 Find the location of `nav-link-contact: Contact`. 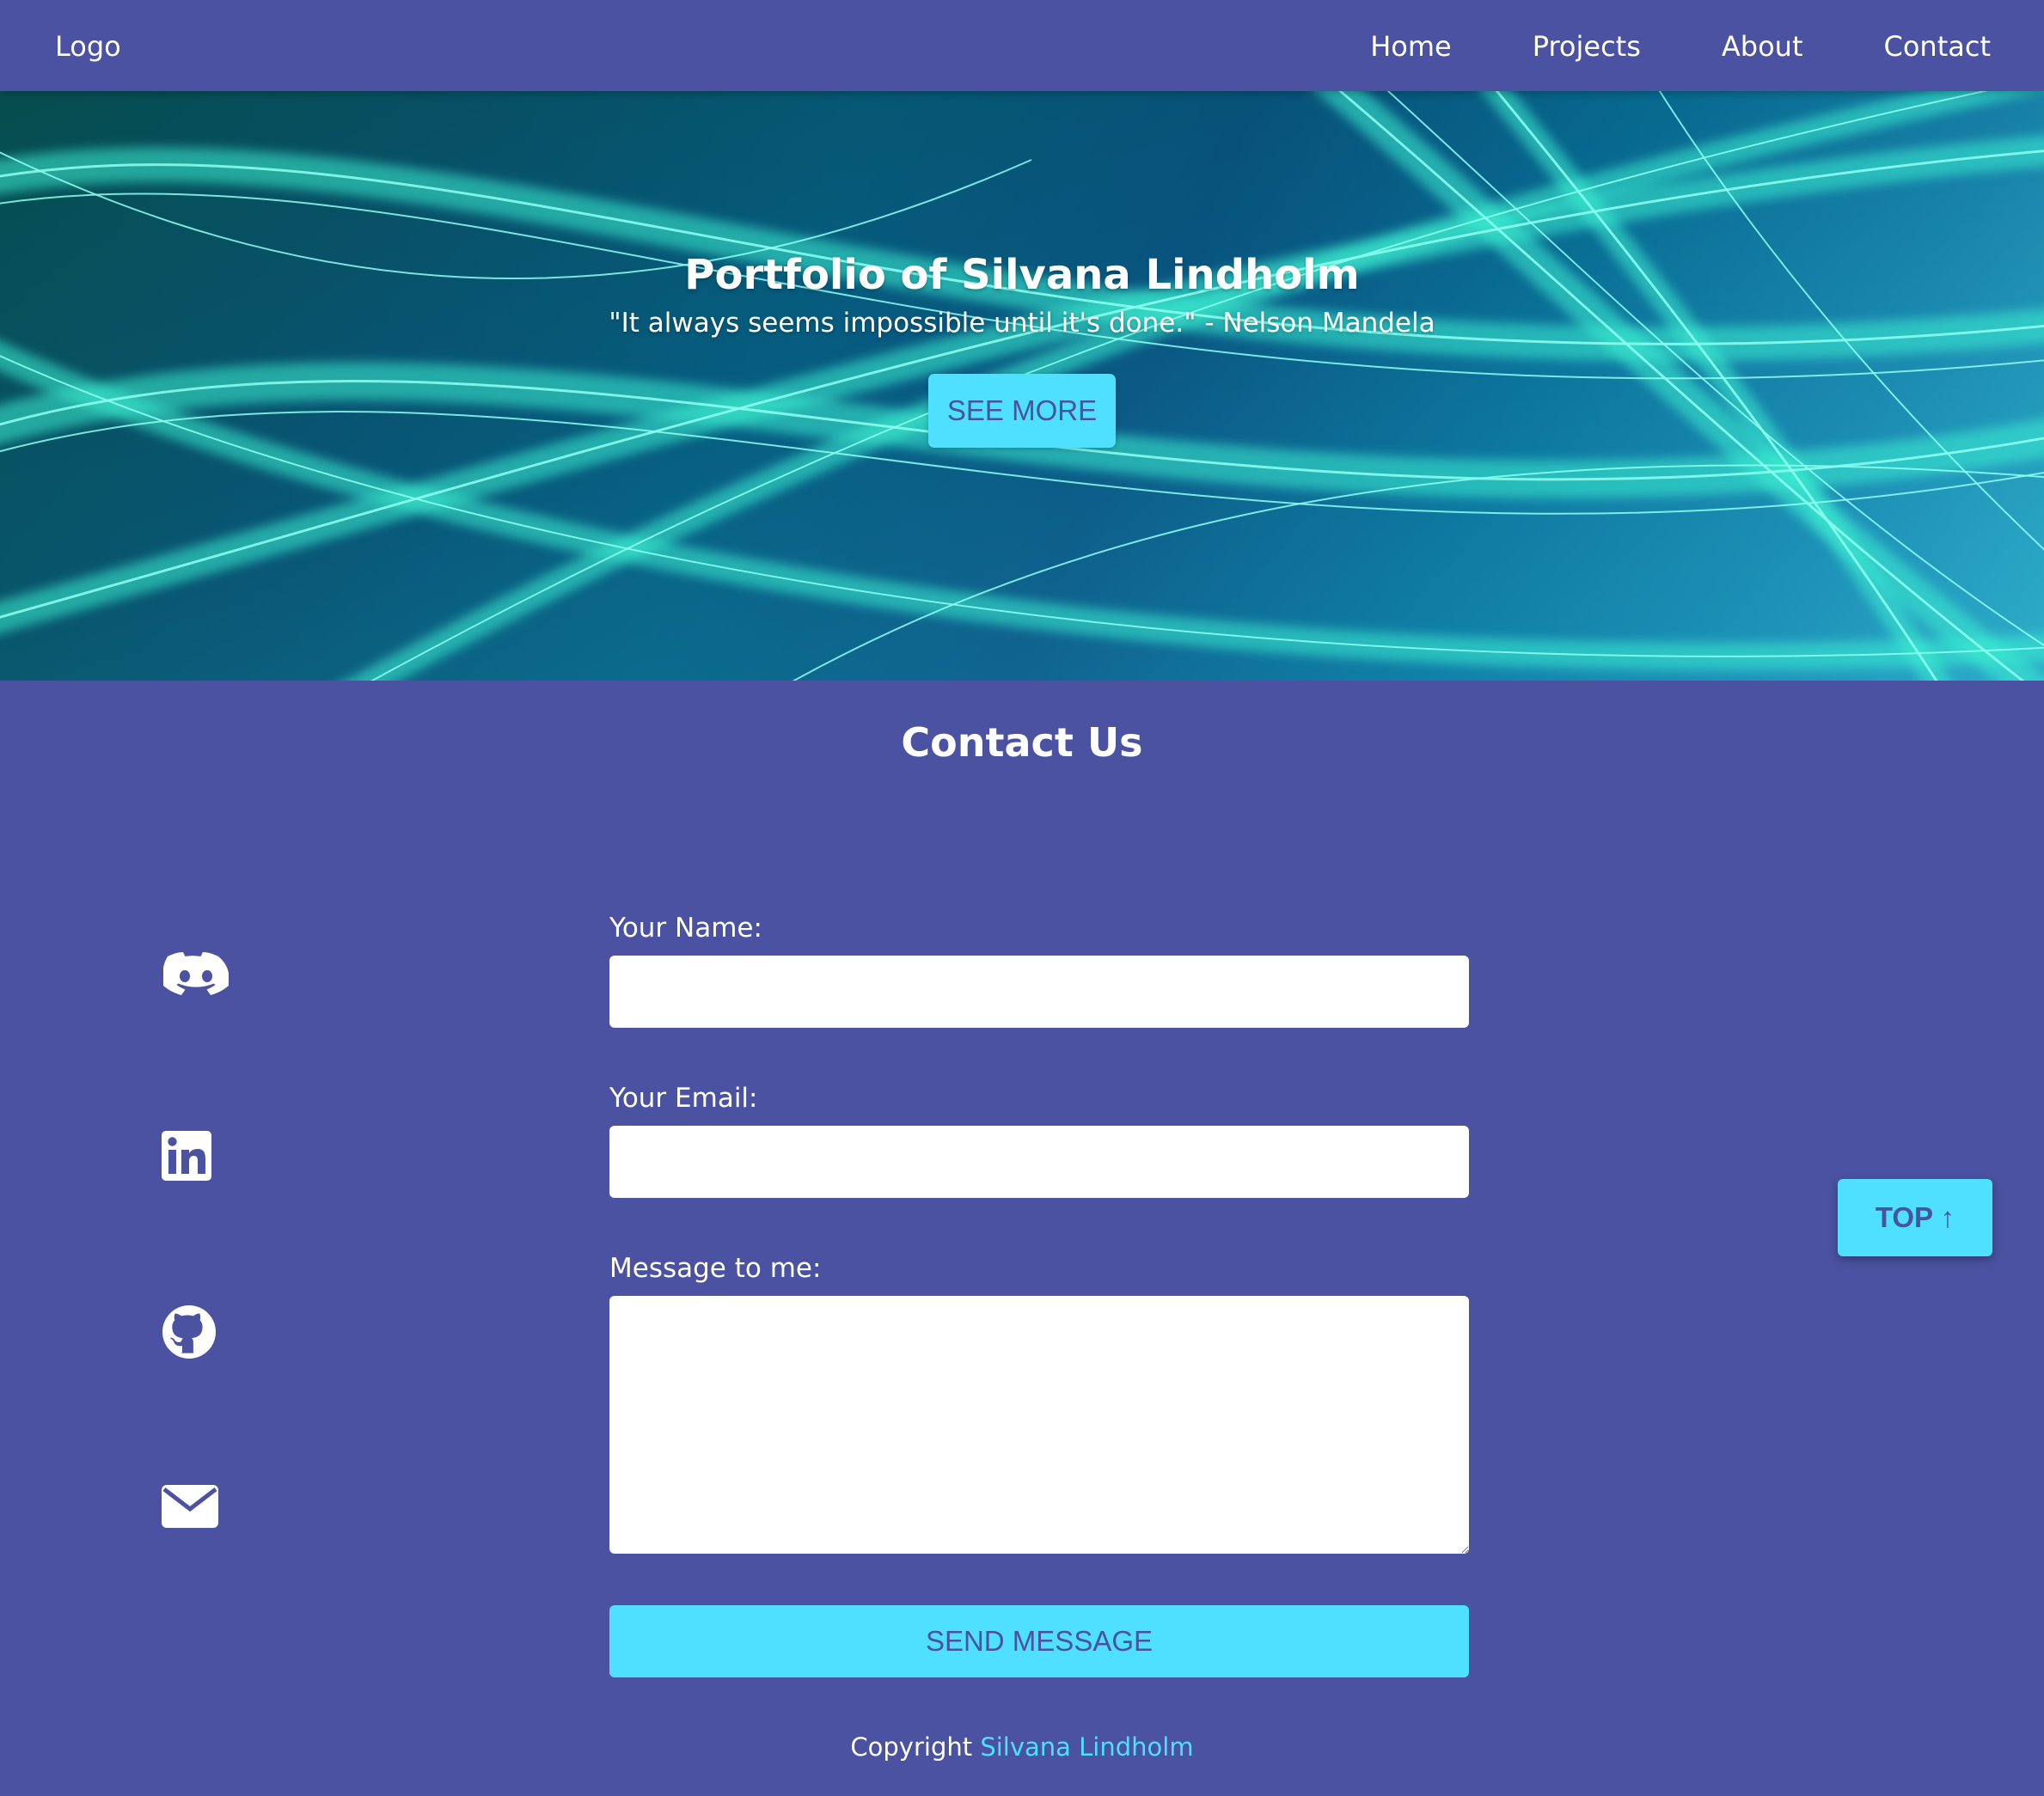

nav-link-contact: Contact is located at coordinates (1938, 46).